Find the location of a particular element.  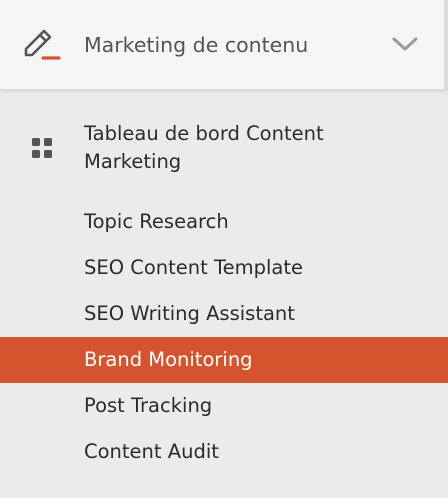

sidebar-item-post-tracking: Post Tracking is located at coordinates (224, 406).